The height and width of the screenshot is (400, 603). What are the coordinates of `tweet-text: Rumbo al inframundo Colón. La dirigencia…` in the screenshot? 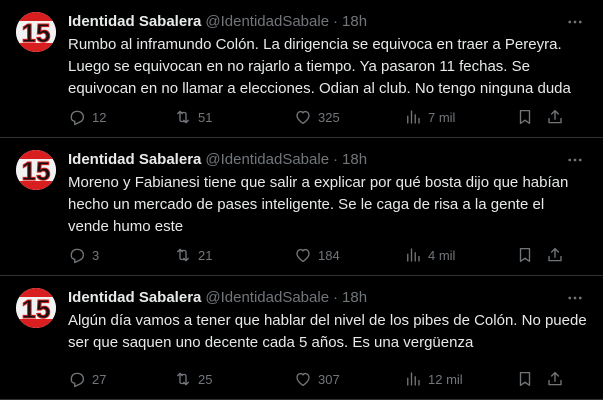 It's located at (319, 66).